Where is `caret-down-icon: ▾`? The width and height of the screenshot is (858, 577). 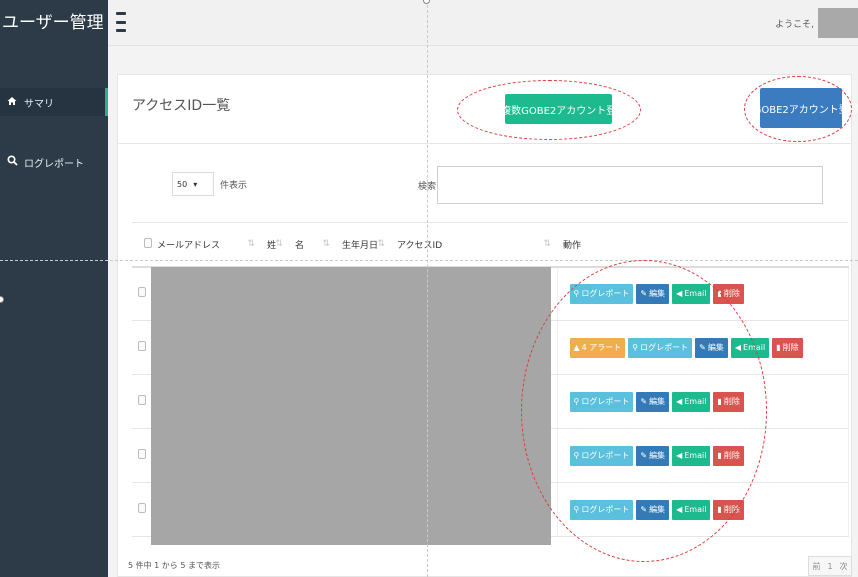 caret-down-icon: ▾ is located at coordinates (195, 184).